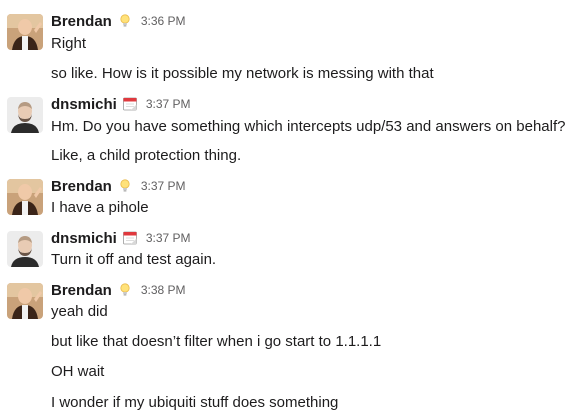  I want to click on message-header: Brendan 3:37 PM, so click(118, 186).